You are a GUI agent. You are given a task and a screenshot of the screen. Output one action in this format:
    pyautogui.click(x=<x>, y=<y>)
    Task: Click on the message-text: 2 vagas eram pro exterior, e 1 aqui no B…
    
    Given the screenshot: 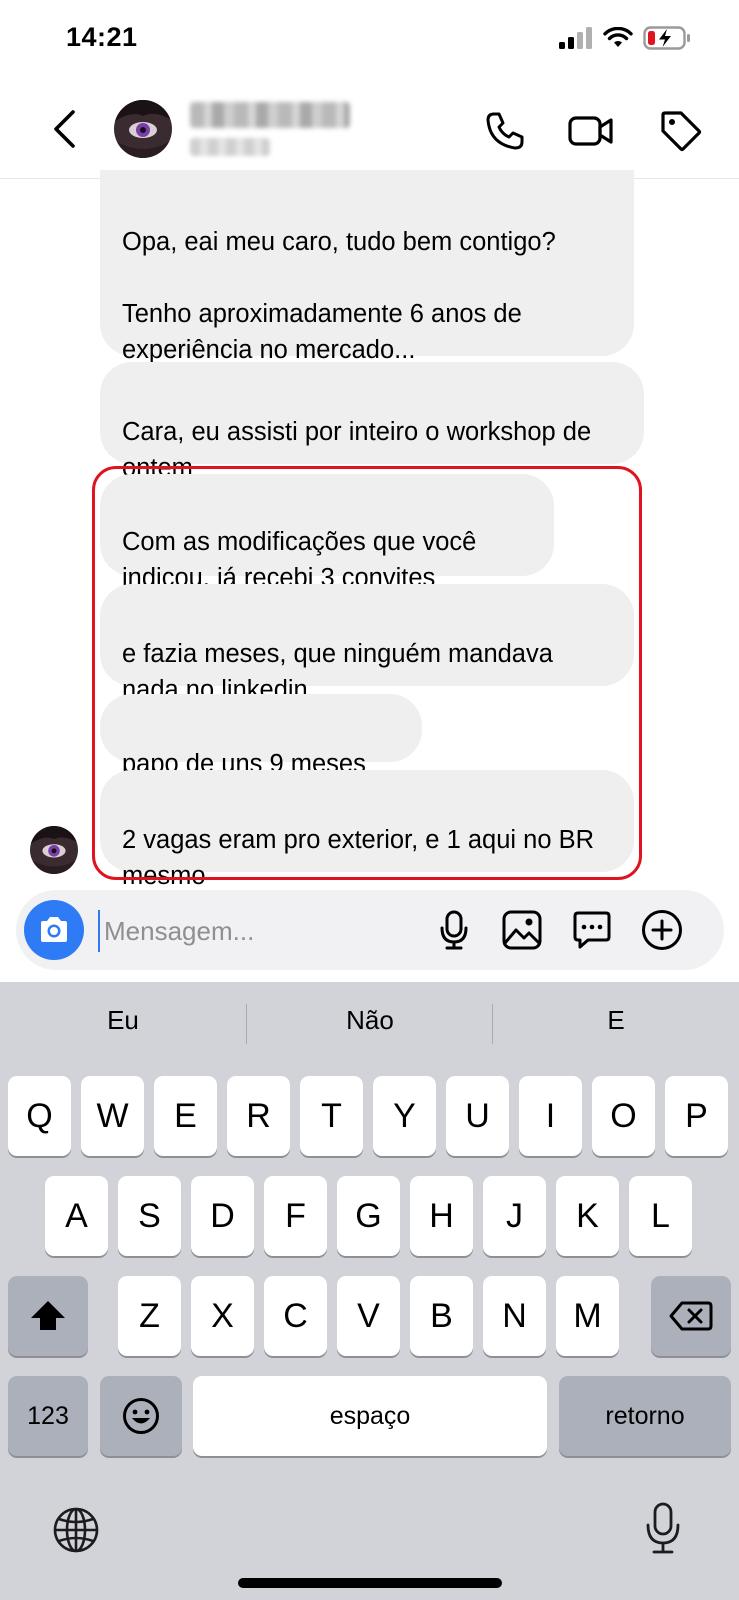 What is the action you would take?
    pyautogui.click(x=358, y=858)
    